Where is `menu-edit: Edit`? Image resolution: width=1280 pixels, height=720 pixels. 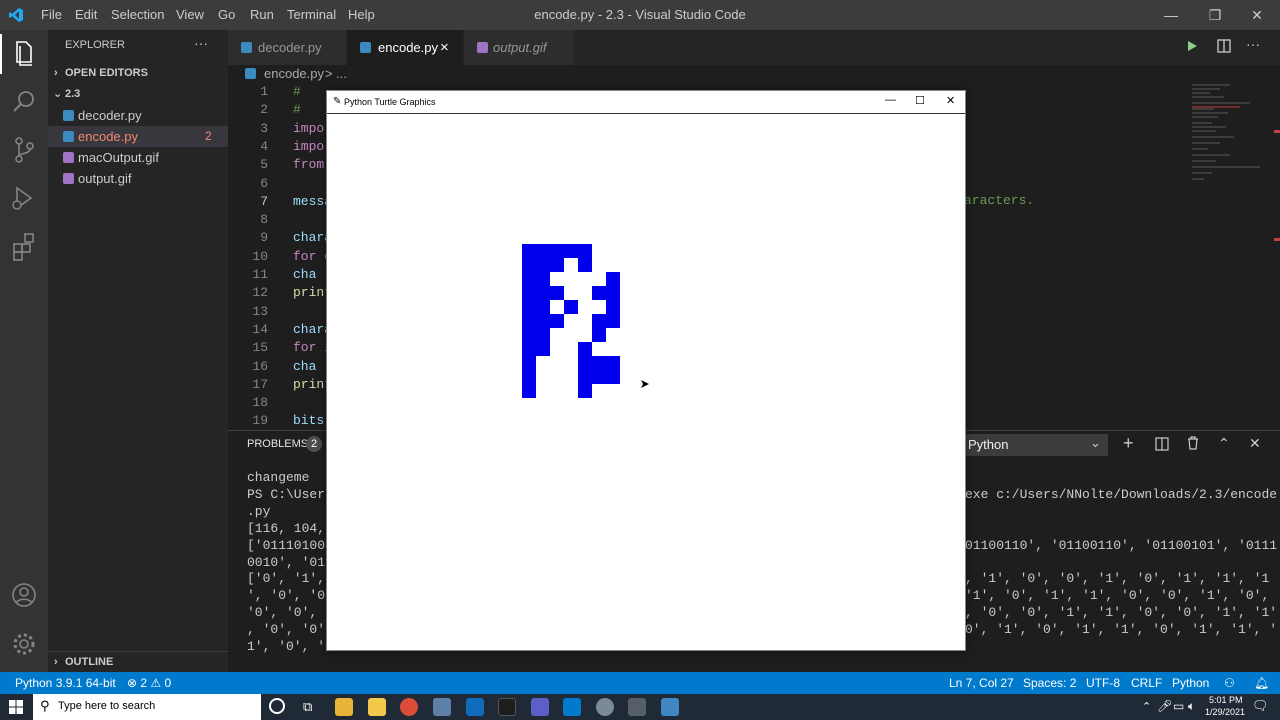 menu-edit: Edit is located at coordinates (86, 14).